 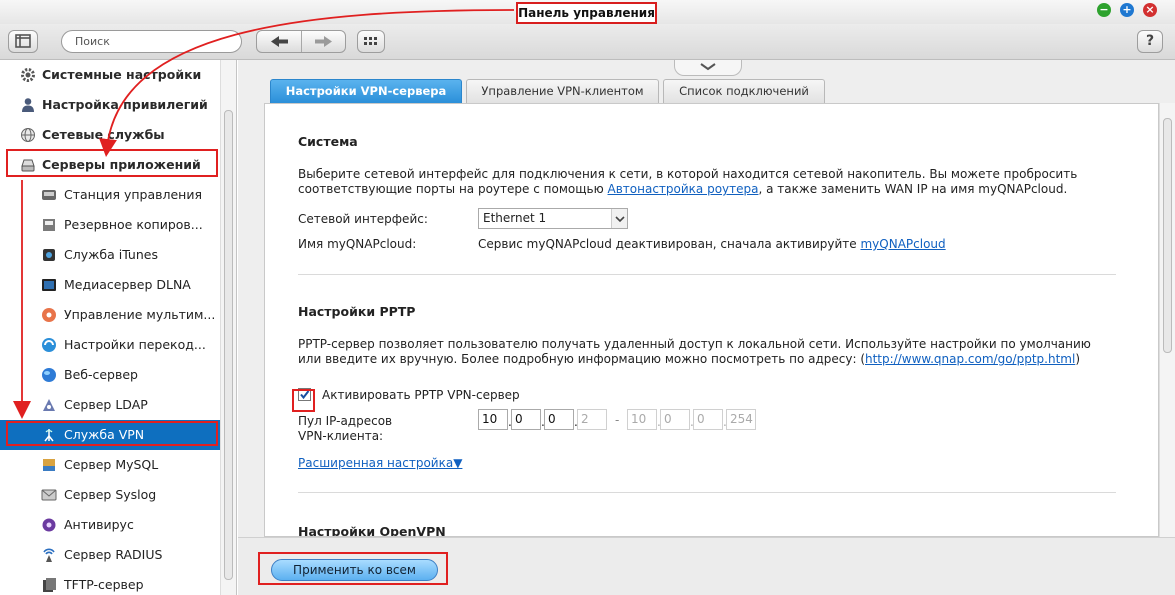 What do you see at coordinates (112, 163) in the screenshot?
I see `highlight-app-servers` at bounding box center [112, 163].